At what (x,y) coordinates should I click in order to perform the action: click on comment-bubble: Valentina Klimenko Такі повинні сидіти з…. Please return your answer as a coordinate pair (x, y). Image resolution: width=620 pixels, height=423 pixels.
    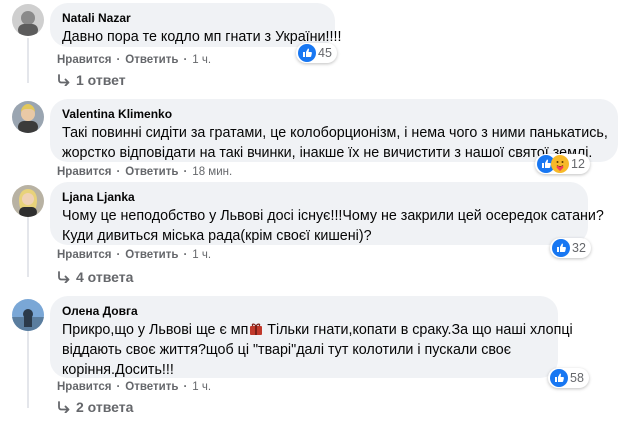
    Looking at the image, I should click on (334, 130).